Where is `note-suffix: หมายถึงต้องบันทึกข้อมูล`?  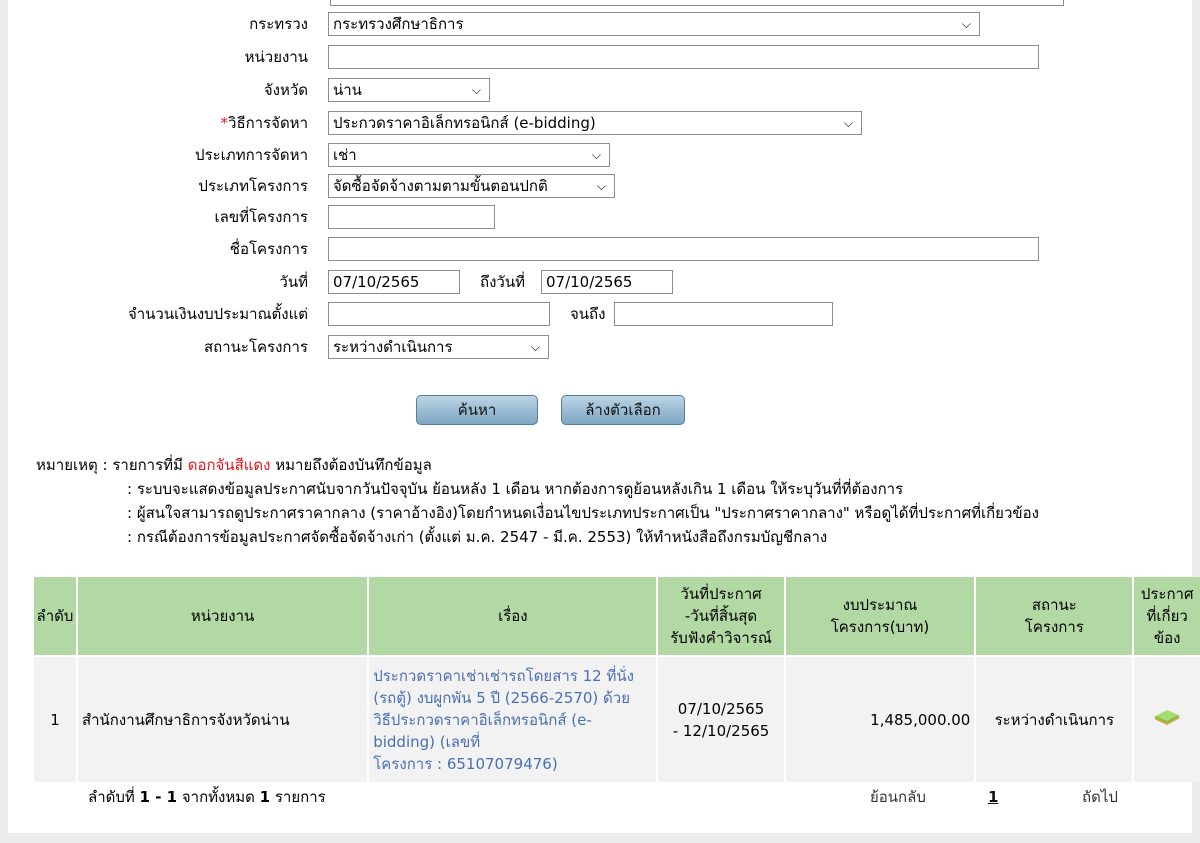
note-suffix: หมายถึงต้องบันทึกข้อมูล is located at coordinates (351, 465).